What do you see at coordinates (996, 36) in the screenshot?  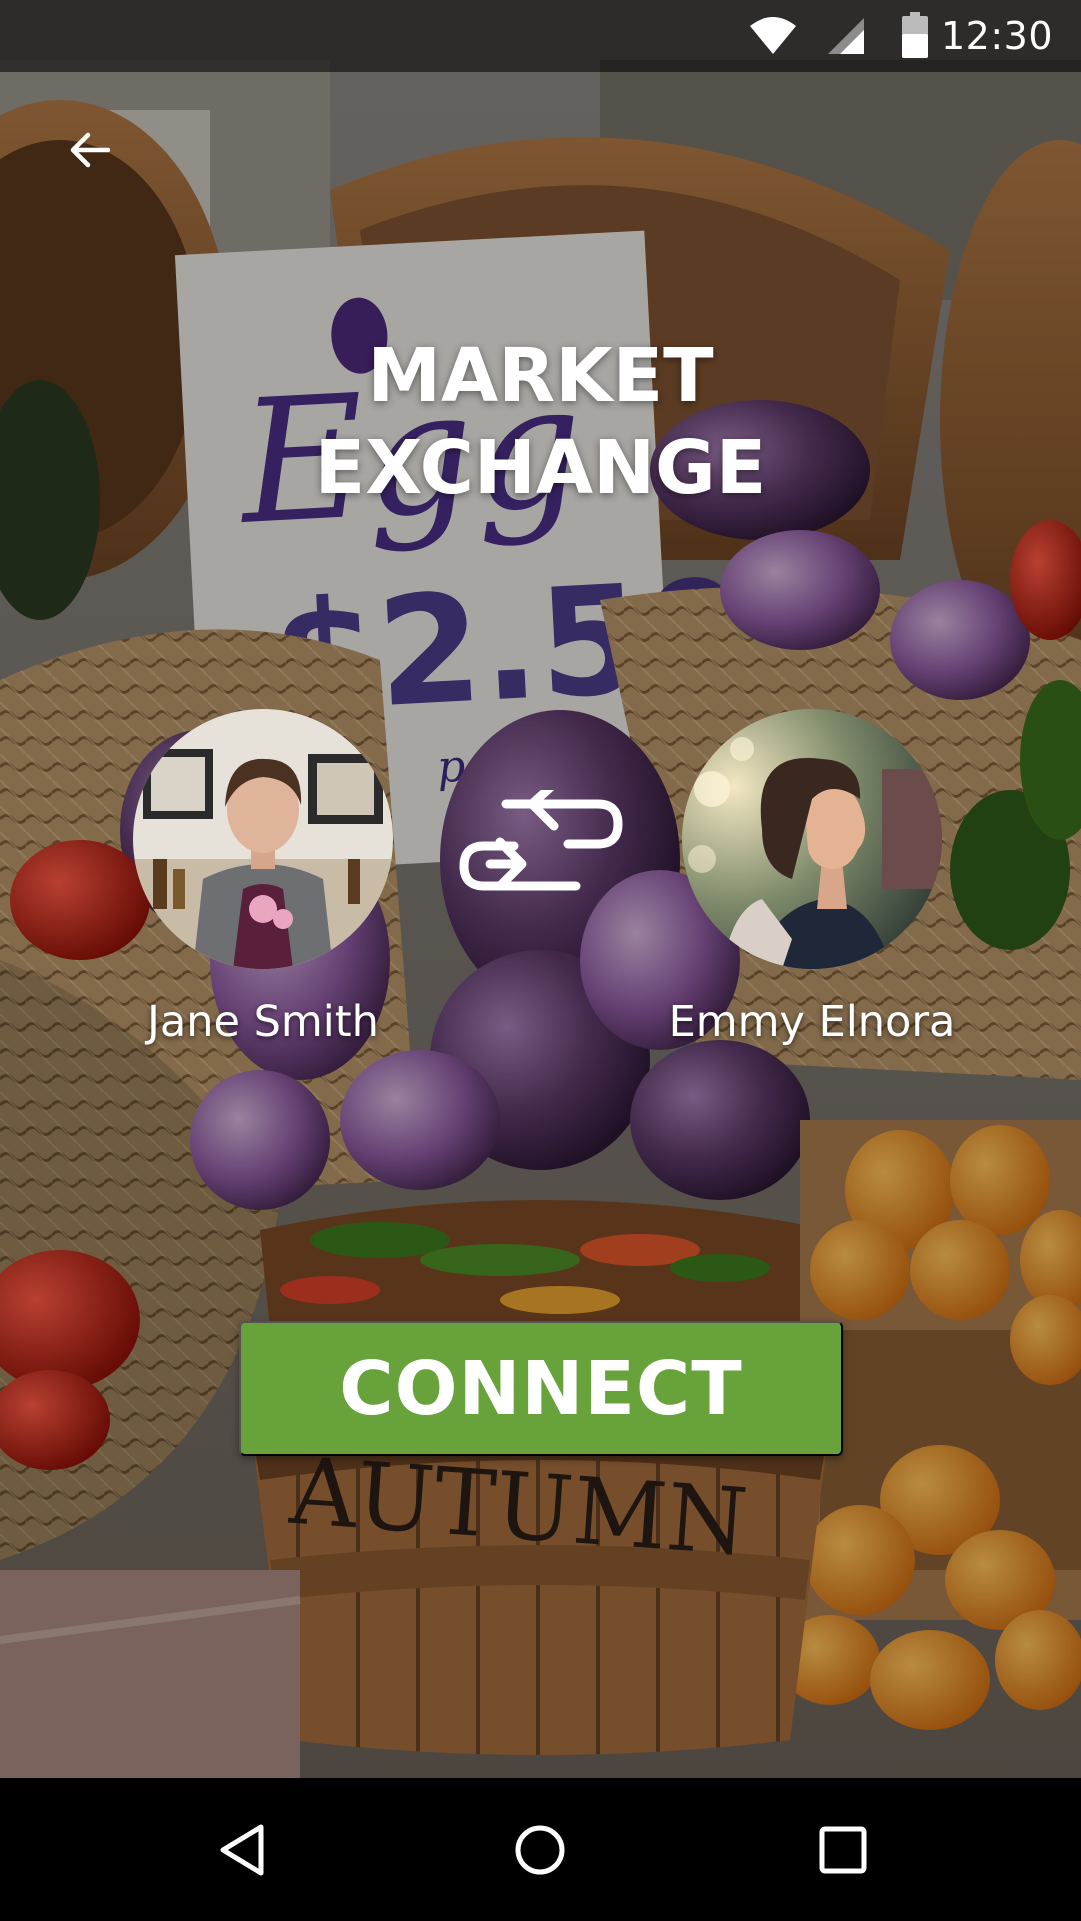 I see `status-time: 12:30` at bounding box center [996, 36].